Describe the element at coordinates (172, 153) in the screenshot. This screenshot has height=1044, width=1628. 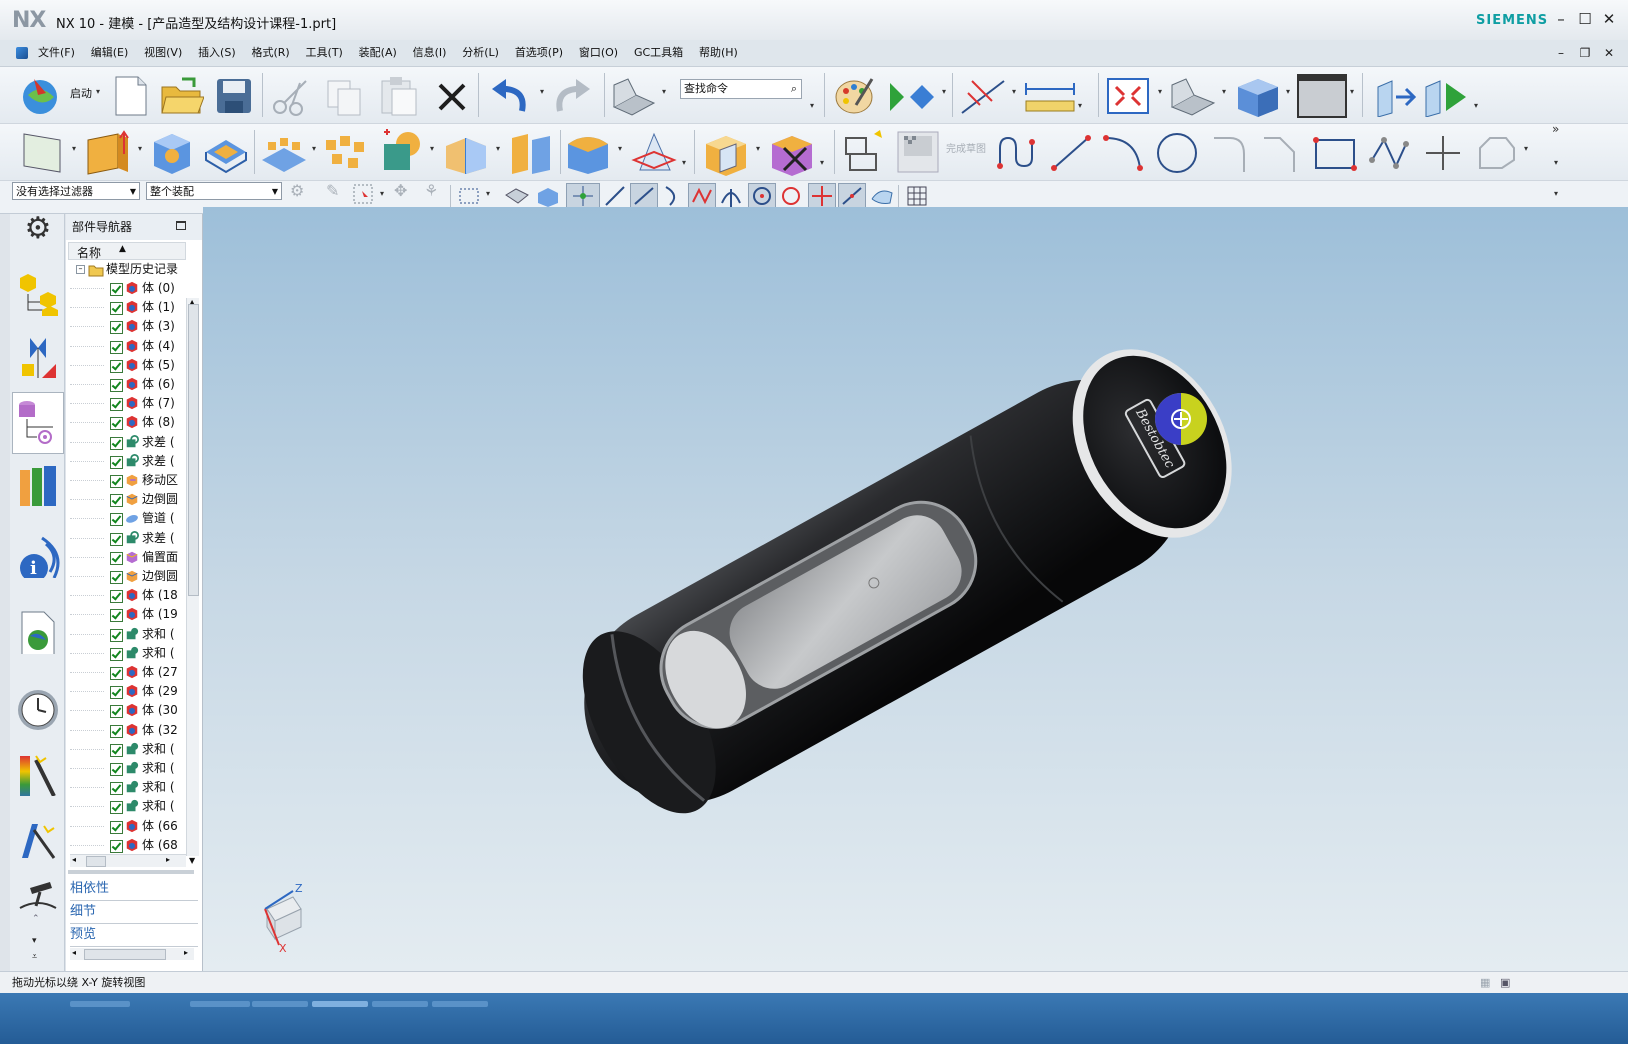
I see `block-icon` at that location.